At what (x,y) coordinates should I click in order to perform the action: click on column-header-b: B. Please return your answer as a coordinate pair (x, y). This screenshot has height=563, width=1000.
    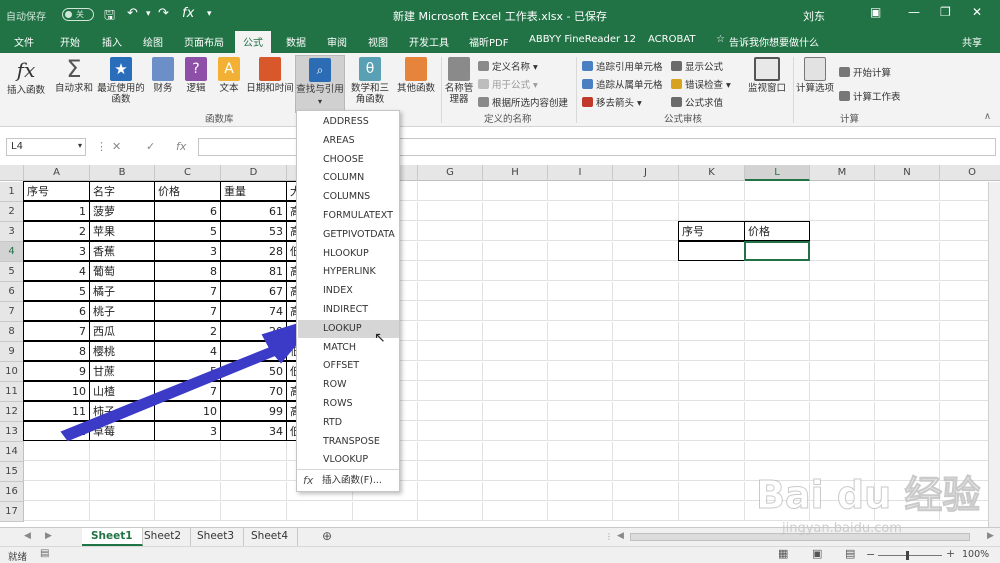
    Looking at the image, I should click on (122, 173).